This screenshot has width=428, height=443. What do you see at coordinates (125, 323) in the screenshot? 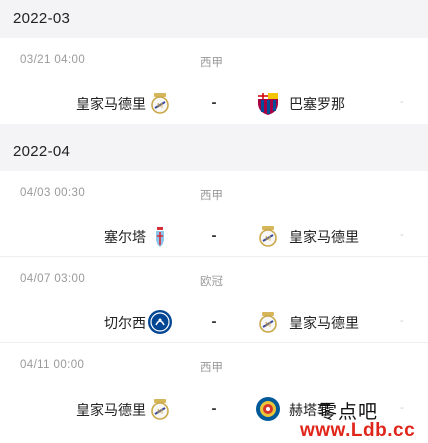
I see `home-team-name: 切尔西` at bounding box center [125, 323].